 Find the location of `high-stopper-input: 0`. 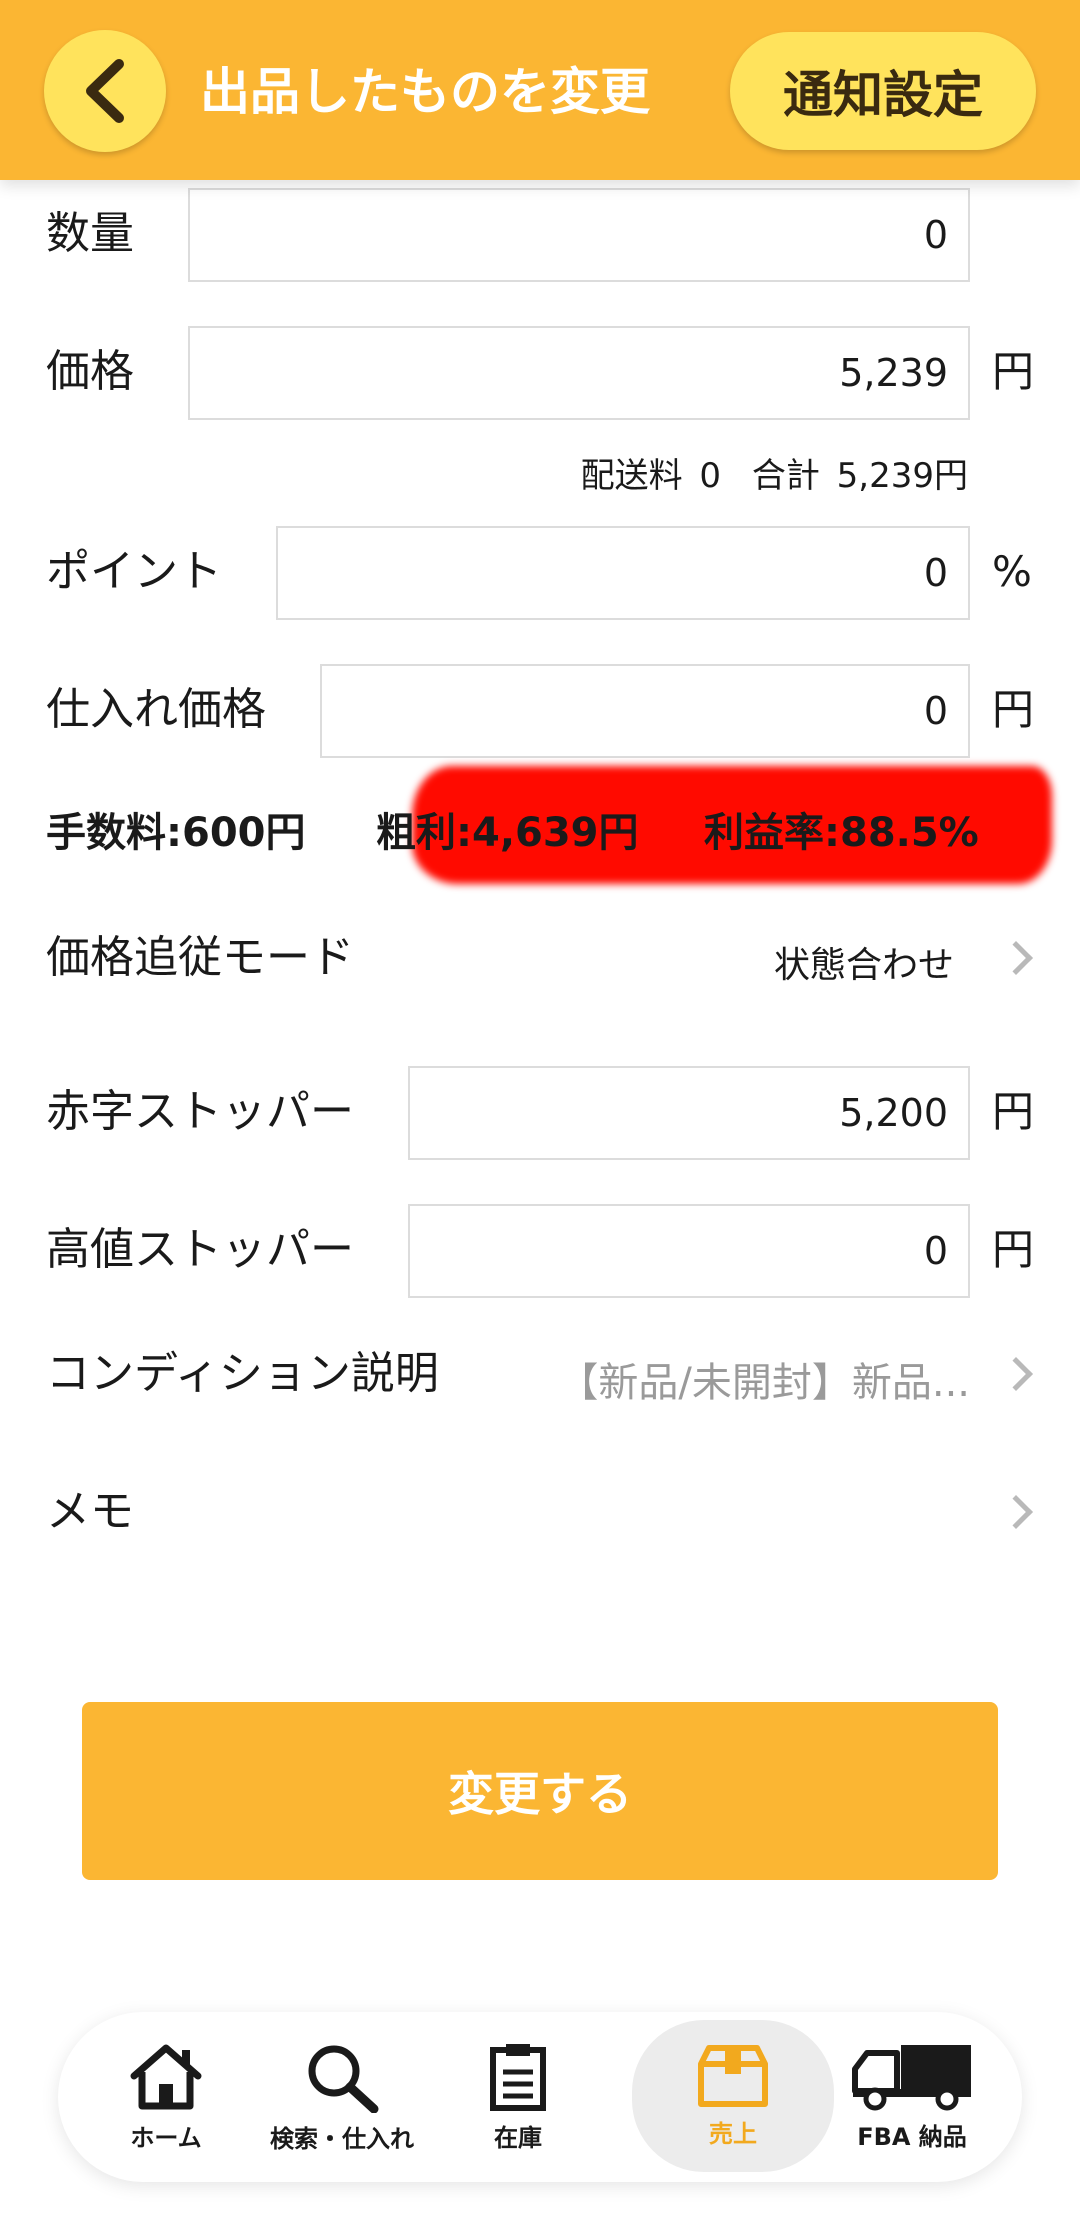

high-stopper-input: 0 is located at coordinates (689, 1251).